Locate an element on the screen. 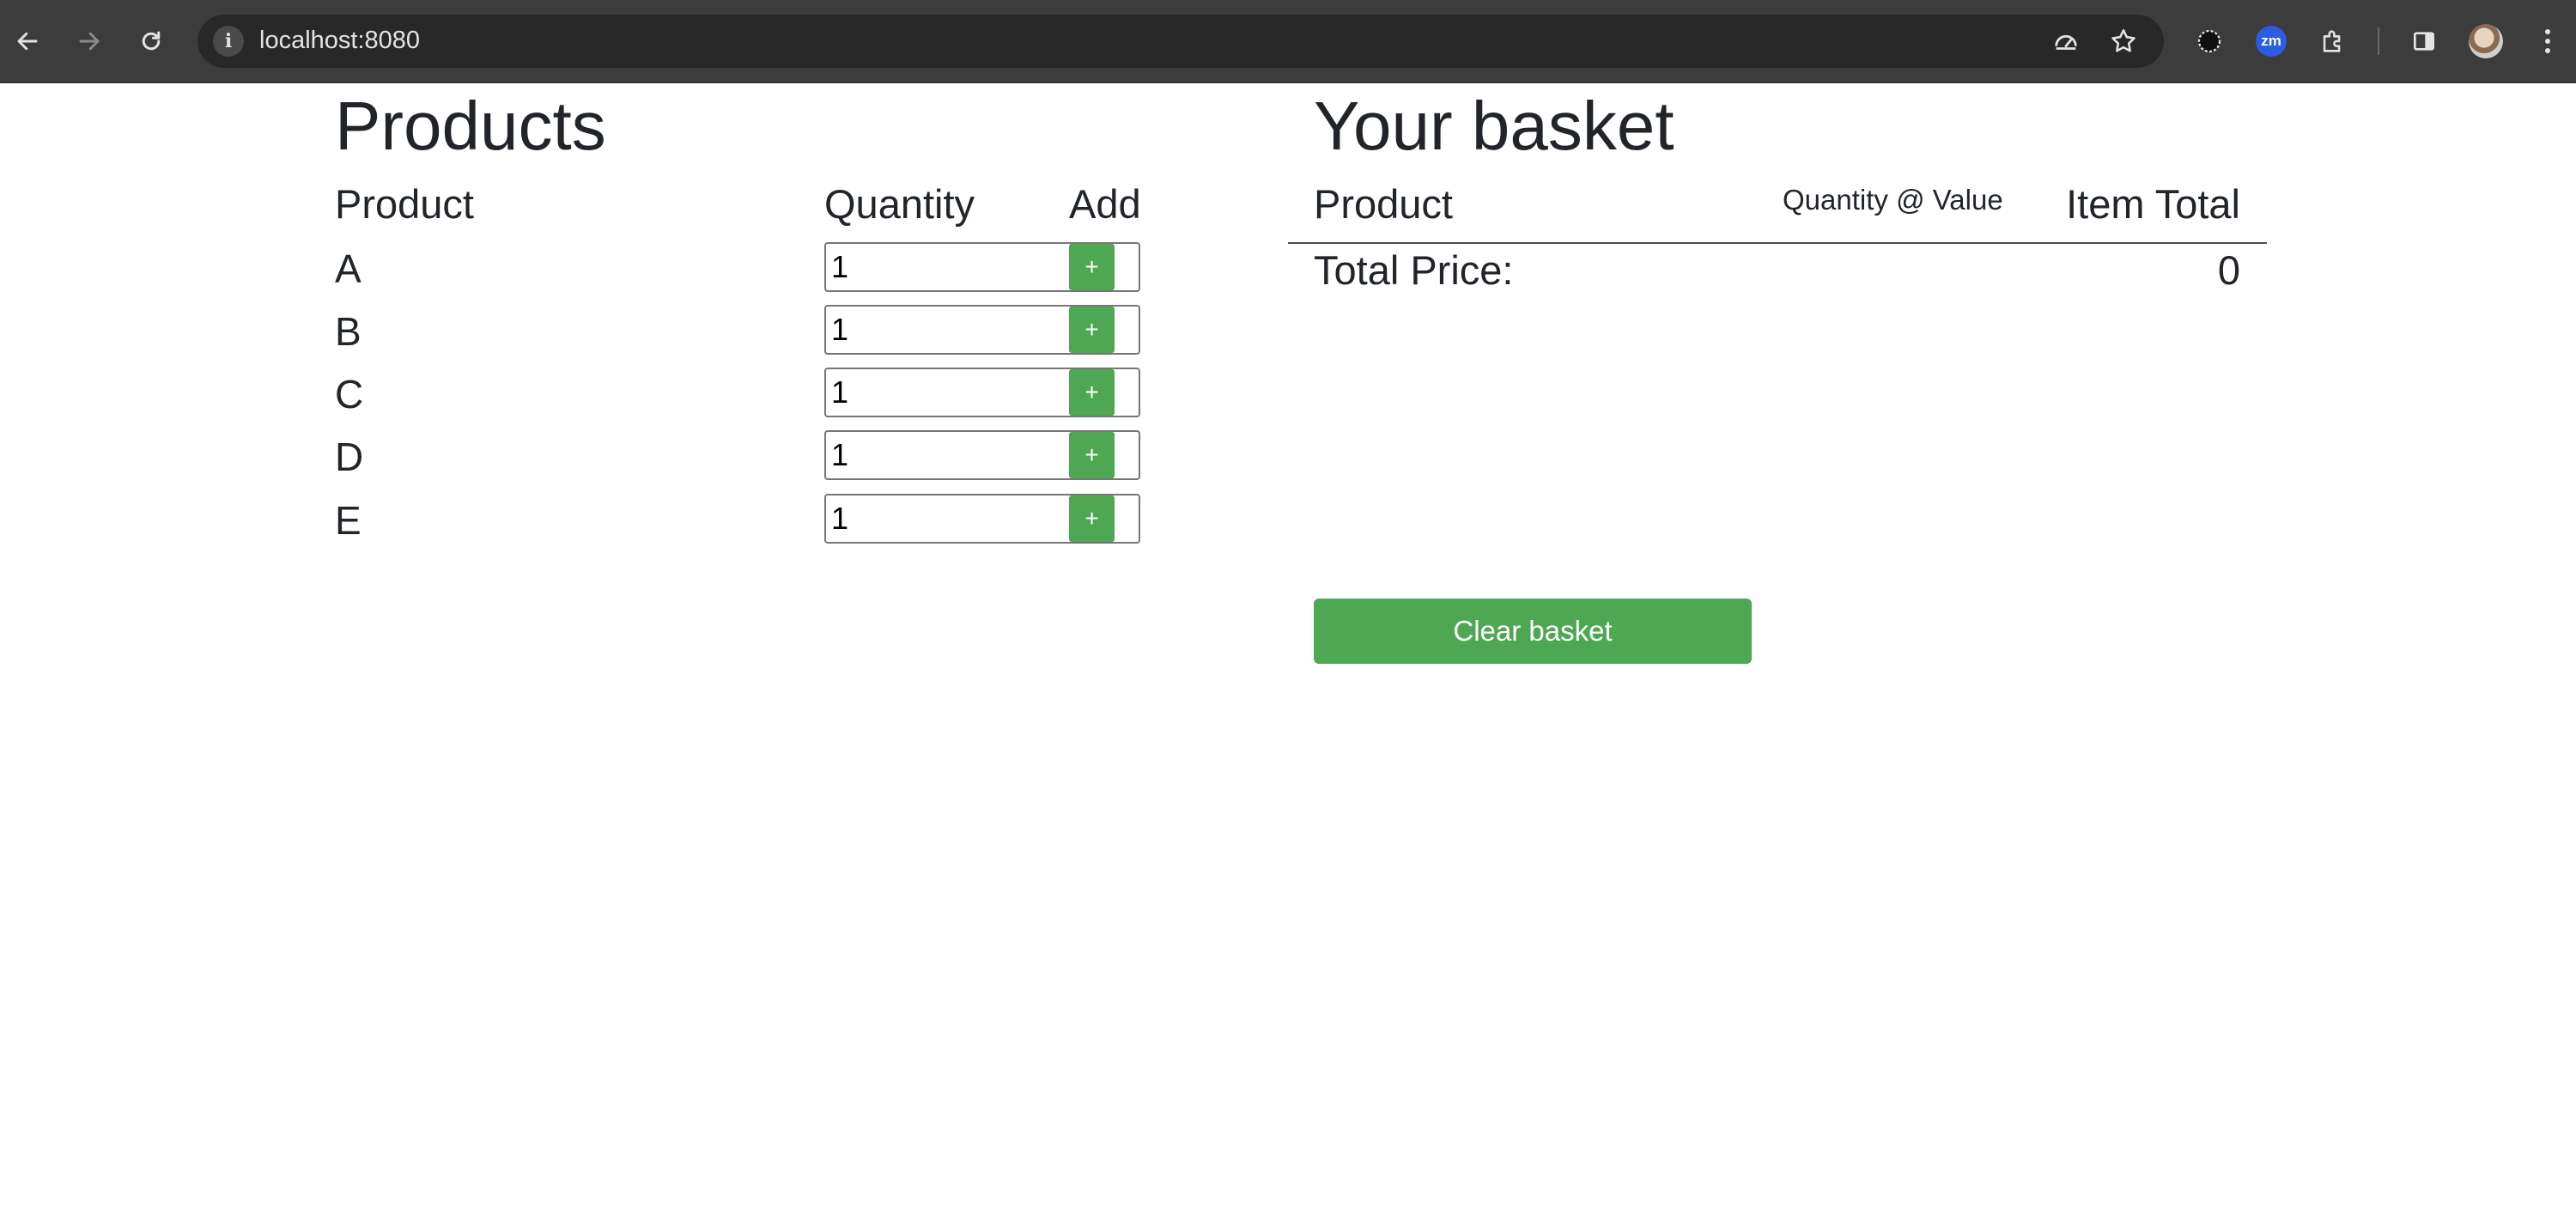 The height and width of the screenshot is (1228, 2576). url-text: localhost:8080 is located at coordinates (339, 41).